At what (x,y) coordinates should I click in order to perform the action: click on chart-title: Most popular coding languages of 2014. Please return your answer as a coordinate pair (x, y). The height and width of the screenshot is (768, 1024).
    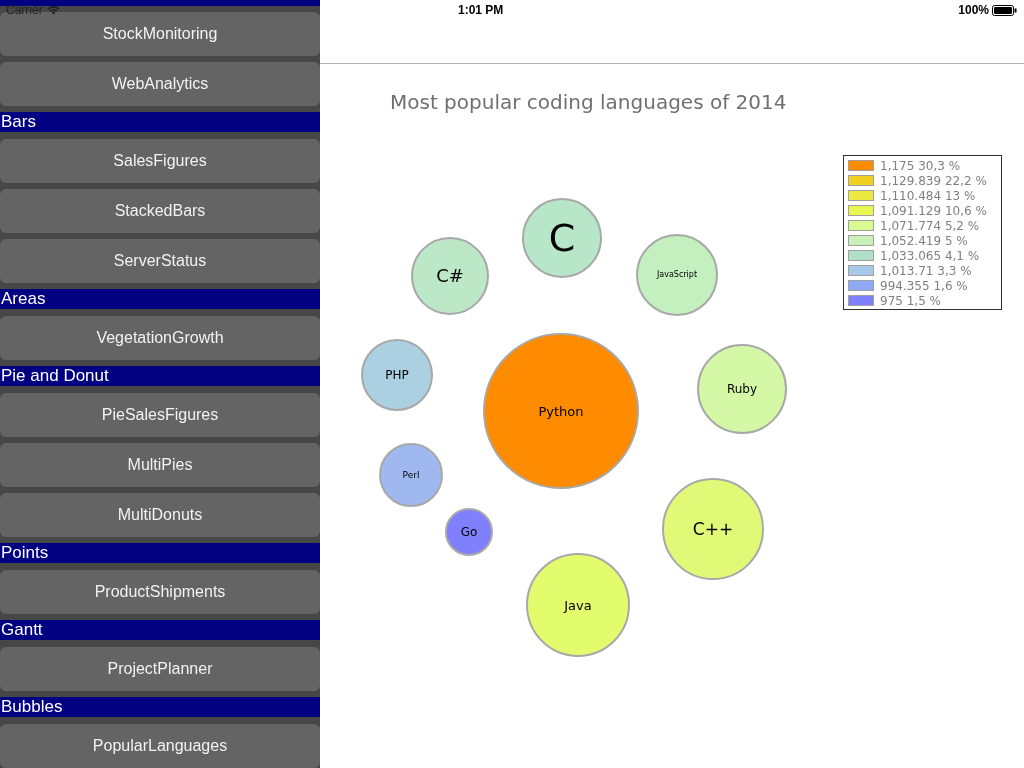
    Looking at the image, I should click on (588, 102).